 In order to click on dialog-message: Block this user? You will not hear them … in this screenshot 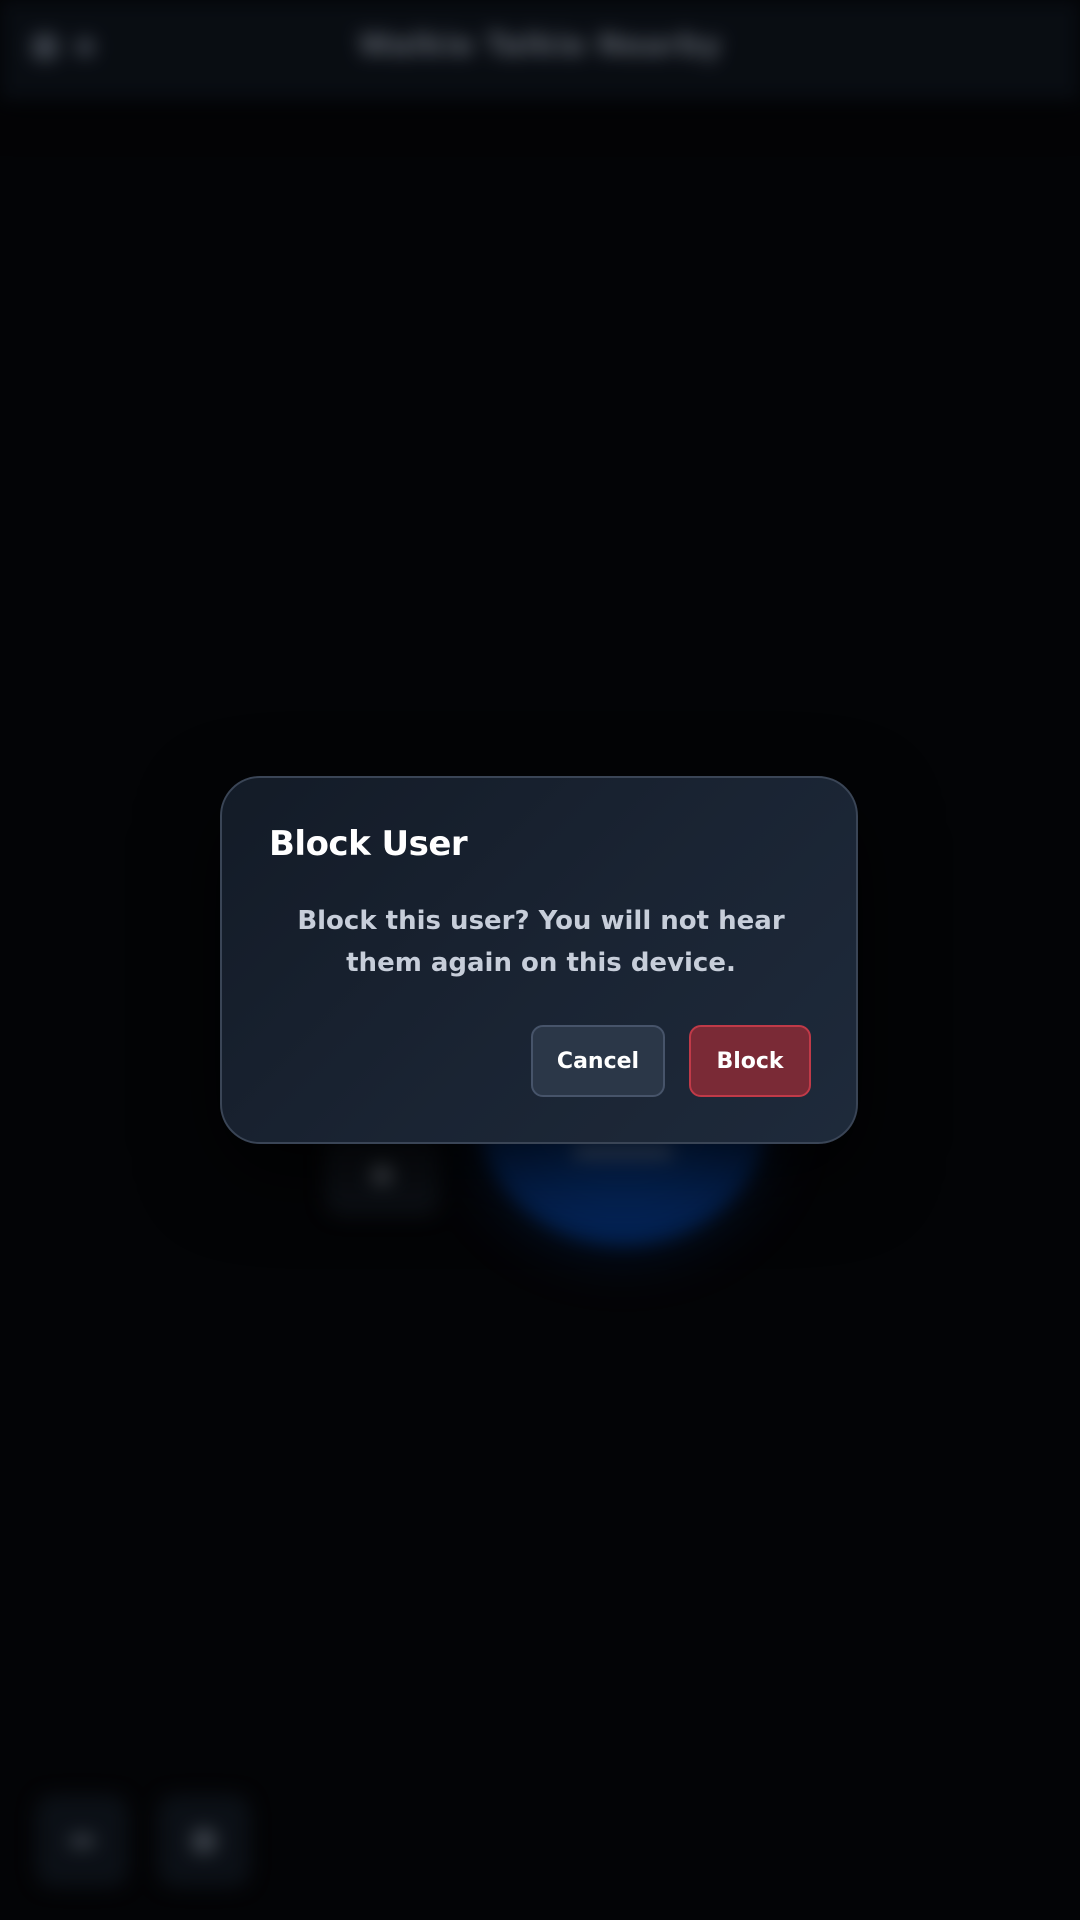, I will do `click(541, 942)`.